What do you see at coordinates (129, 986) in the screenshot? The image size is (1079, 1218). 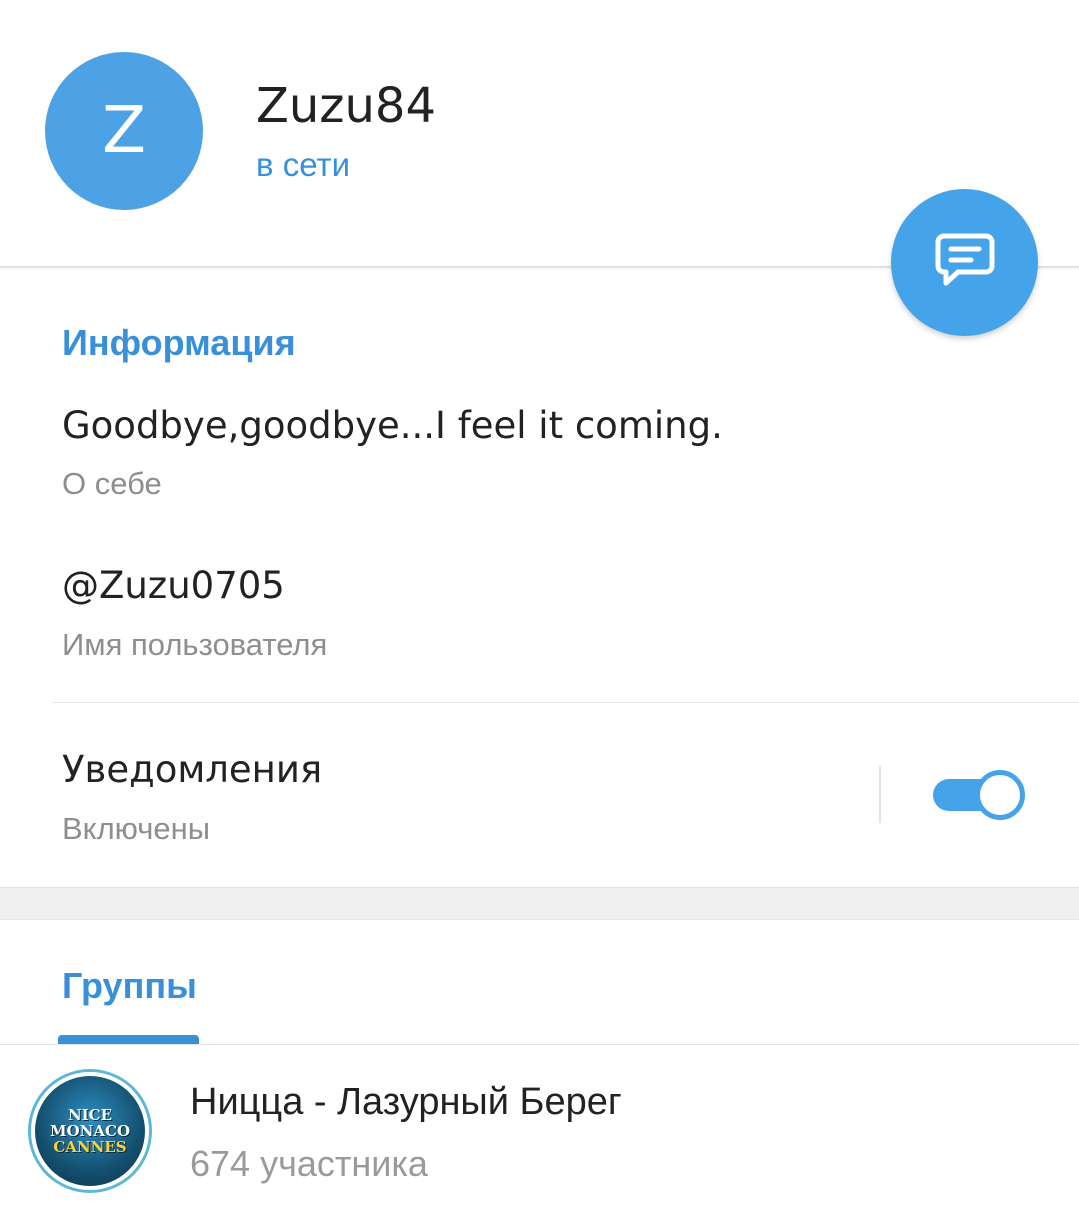 I see `tab-groups: Группы` at bounding box center [129, 986].